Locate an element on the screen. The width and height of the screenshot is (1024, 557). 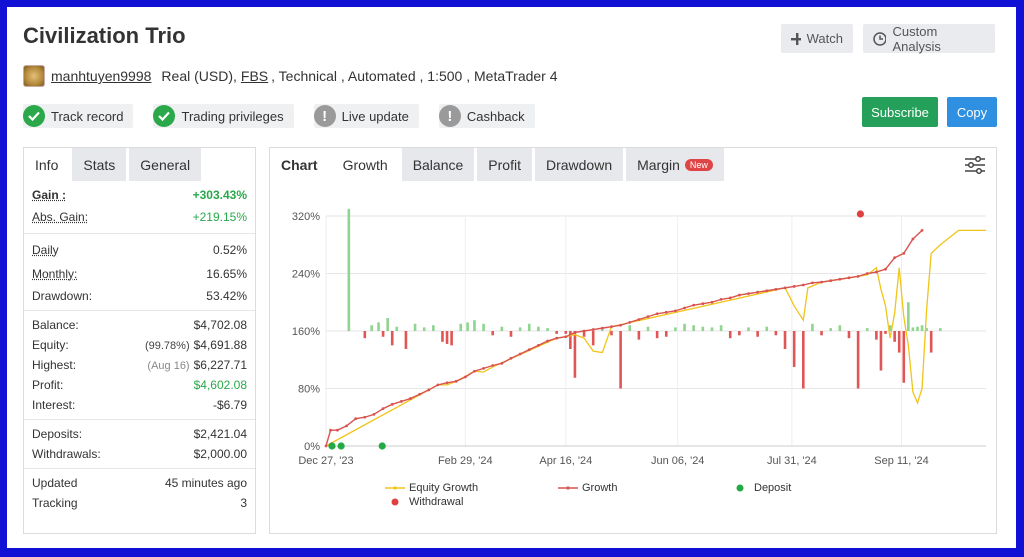
tab-chart: Chart is located at coordinates (299, 164).